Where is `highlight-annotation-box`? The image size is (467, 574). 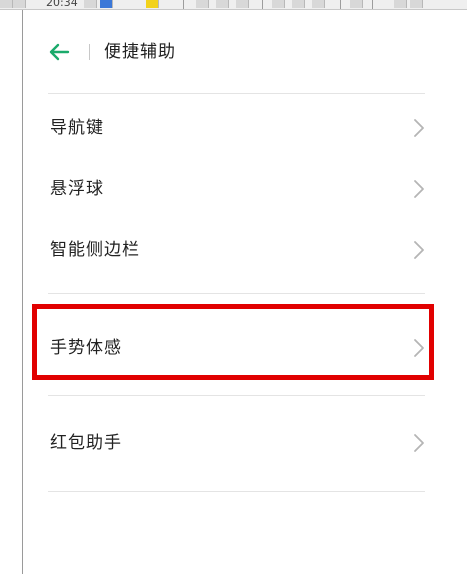 highlight-annotation-box is located at coordinates (233, 342).